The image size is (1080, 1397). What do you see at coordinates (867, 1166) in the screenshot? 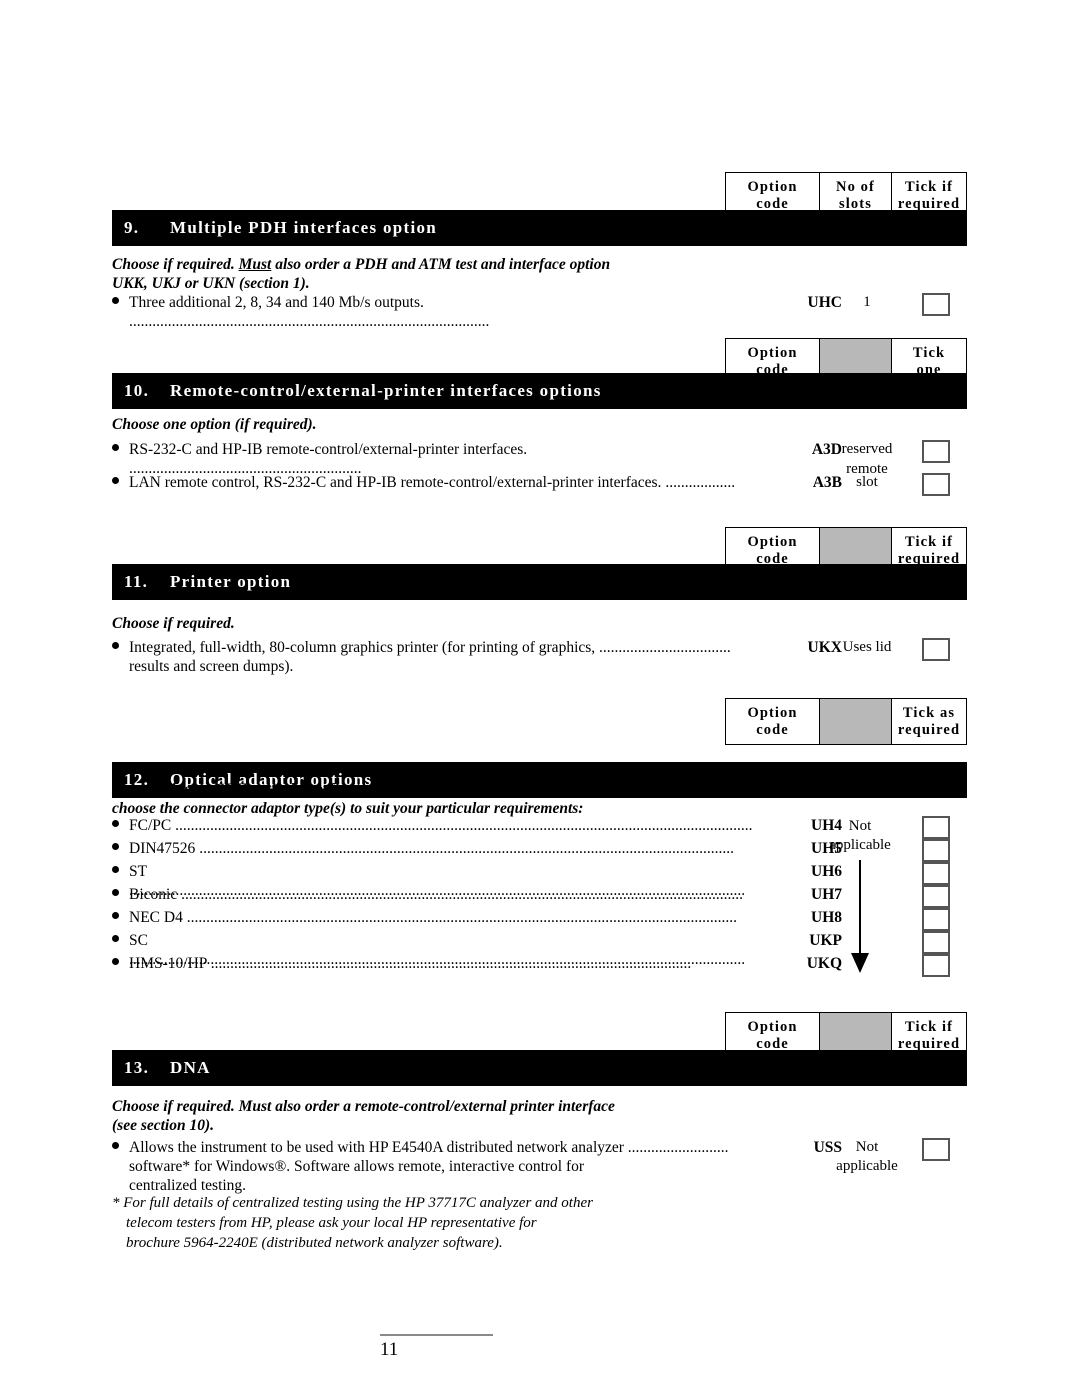
I see `option-slots-line2: applicable` at bounding box center [867, 1166].